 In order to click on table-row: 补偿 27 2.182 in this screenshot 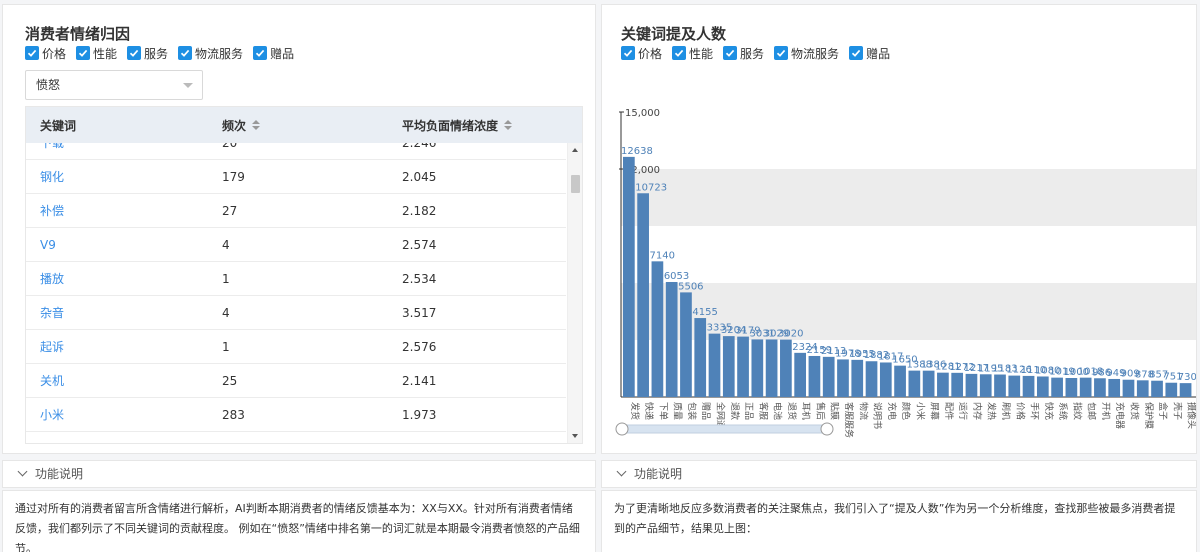, I will do `click(296, 211)`.